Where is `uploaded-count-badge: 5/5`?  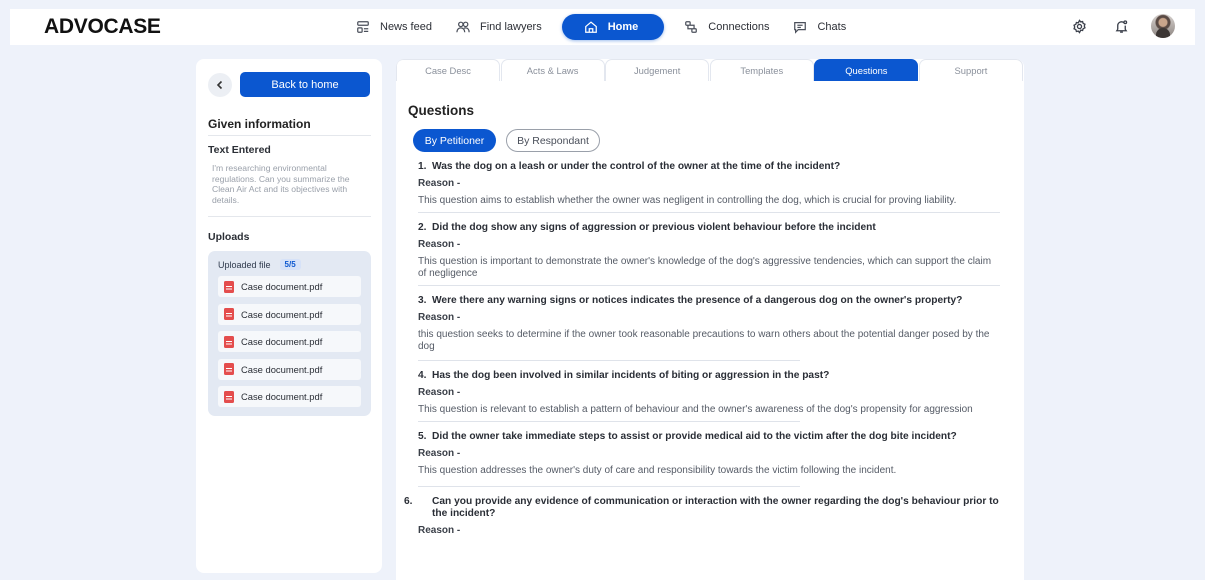
uploaded-count-badge: 5/5 is located at coordinates (290, 264).